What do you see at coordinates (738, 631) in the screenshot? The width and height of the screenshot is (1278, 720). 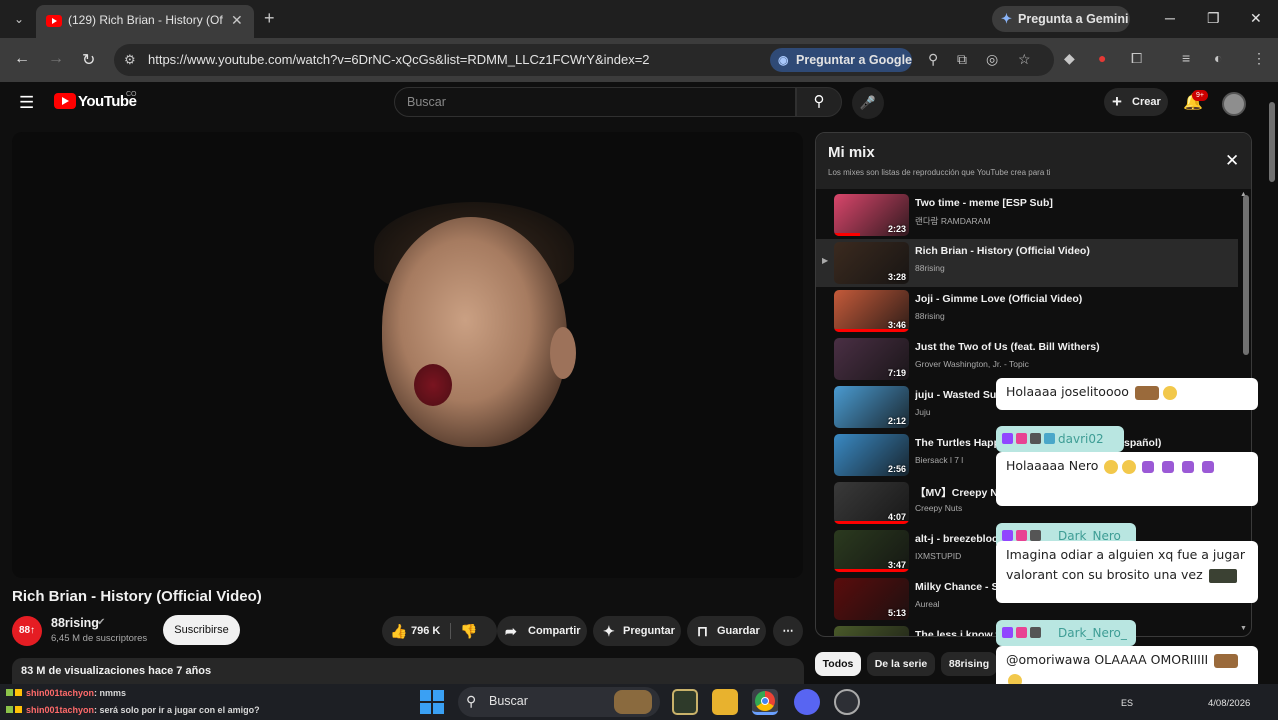 I see `save-label: Guardar` at bounding box center [738, 631].